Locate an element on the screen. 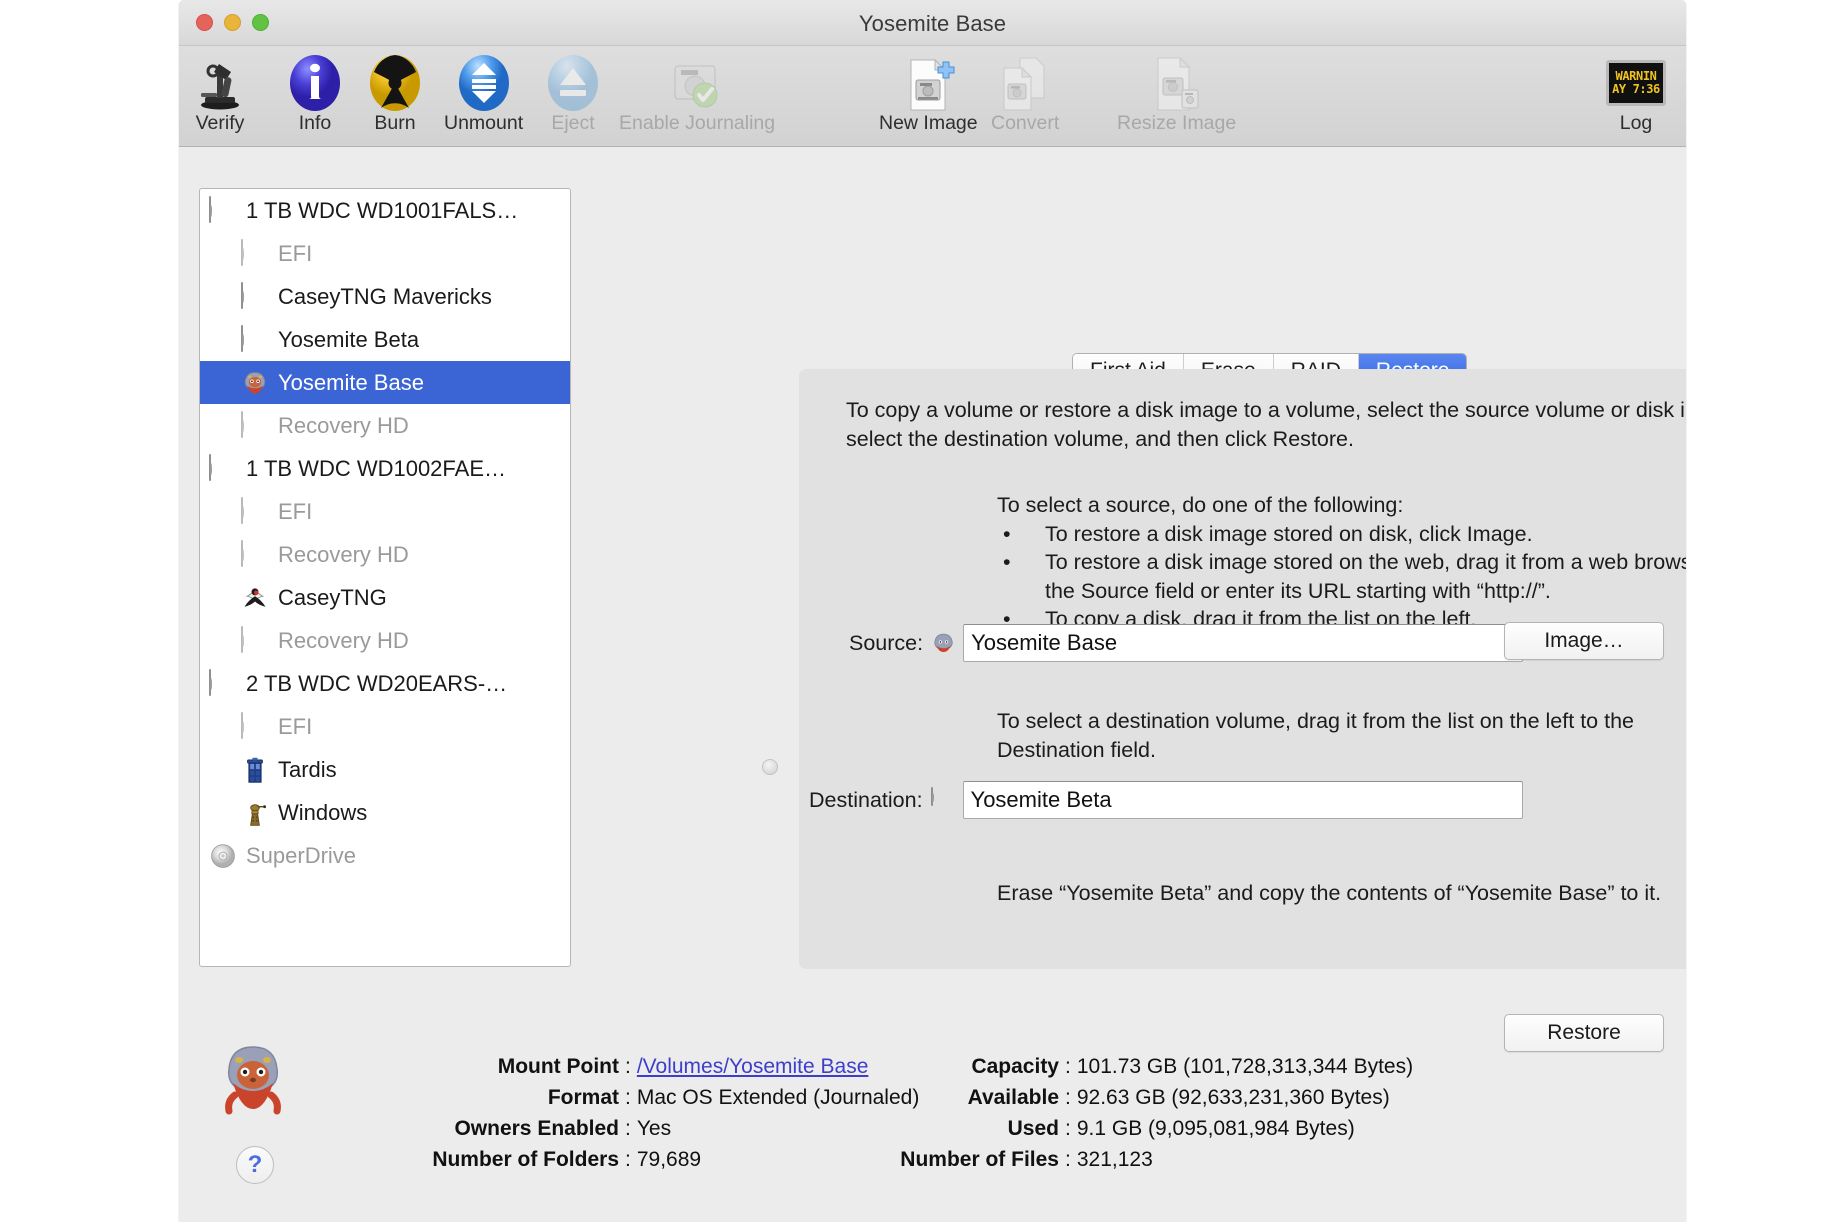 The width and height of the screenshot is (1833, 1222). volume-list-item: Windows is located at coordinates (385, 812).